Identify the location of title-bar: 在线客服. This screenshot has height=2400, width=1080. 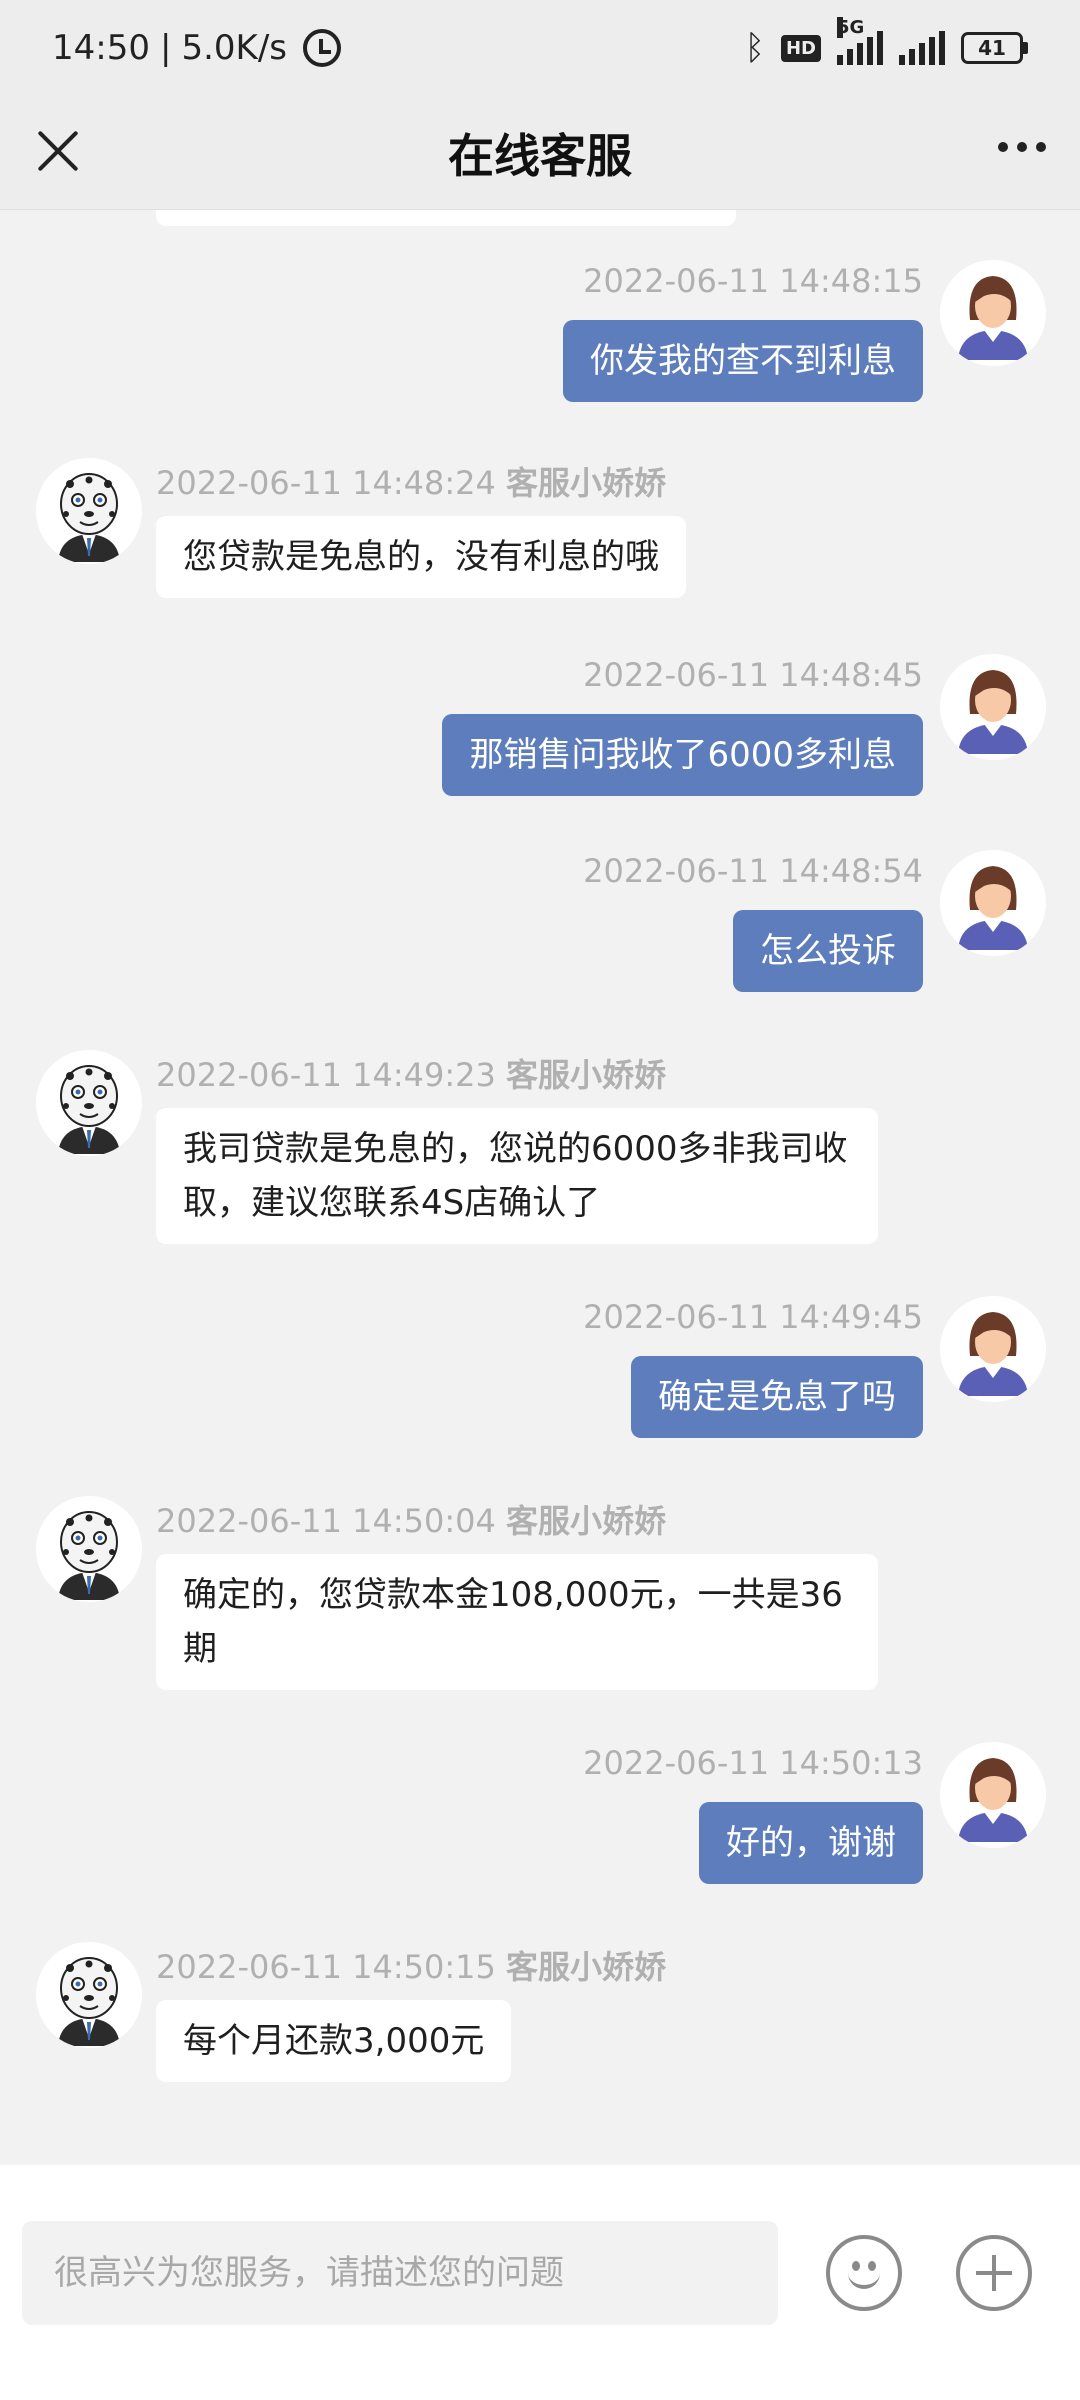
(540, 153).